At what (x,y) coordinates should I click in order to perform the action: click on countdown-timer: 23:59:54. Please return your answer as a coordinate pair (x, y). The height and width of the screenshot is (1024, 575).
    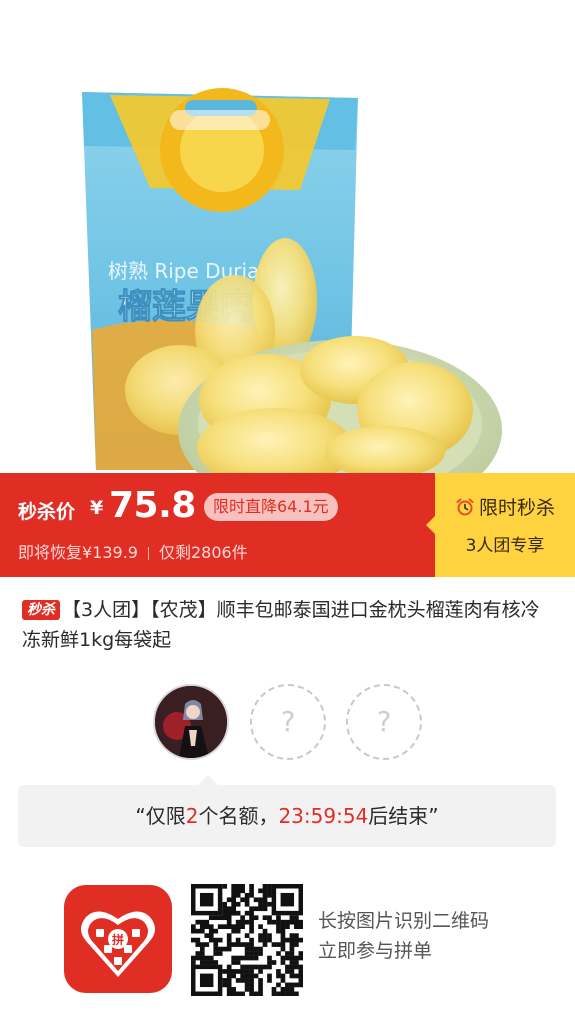
    Looking at the image, I should click on (323, 816).